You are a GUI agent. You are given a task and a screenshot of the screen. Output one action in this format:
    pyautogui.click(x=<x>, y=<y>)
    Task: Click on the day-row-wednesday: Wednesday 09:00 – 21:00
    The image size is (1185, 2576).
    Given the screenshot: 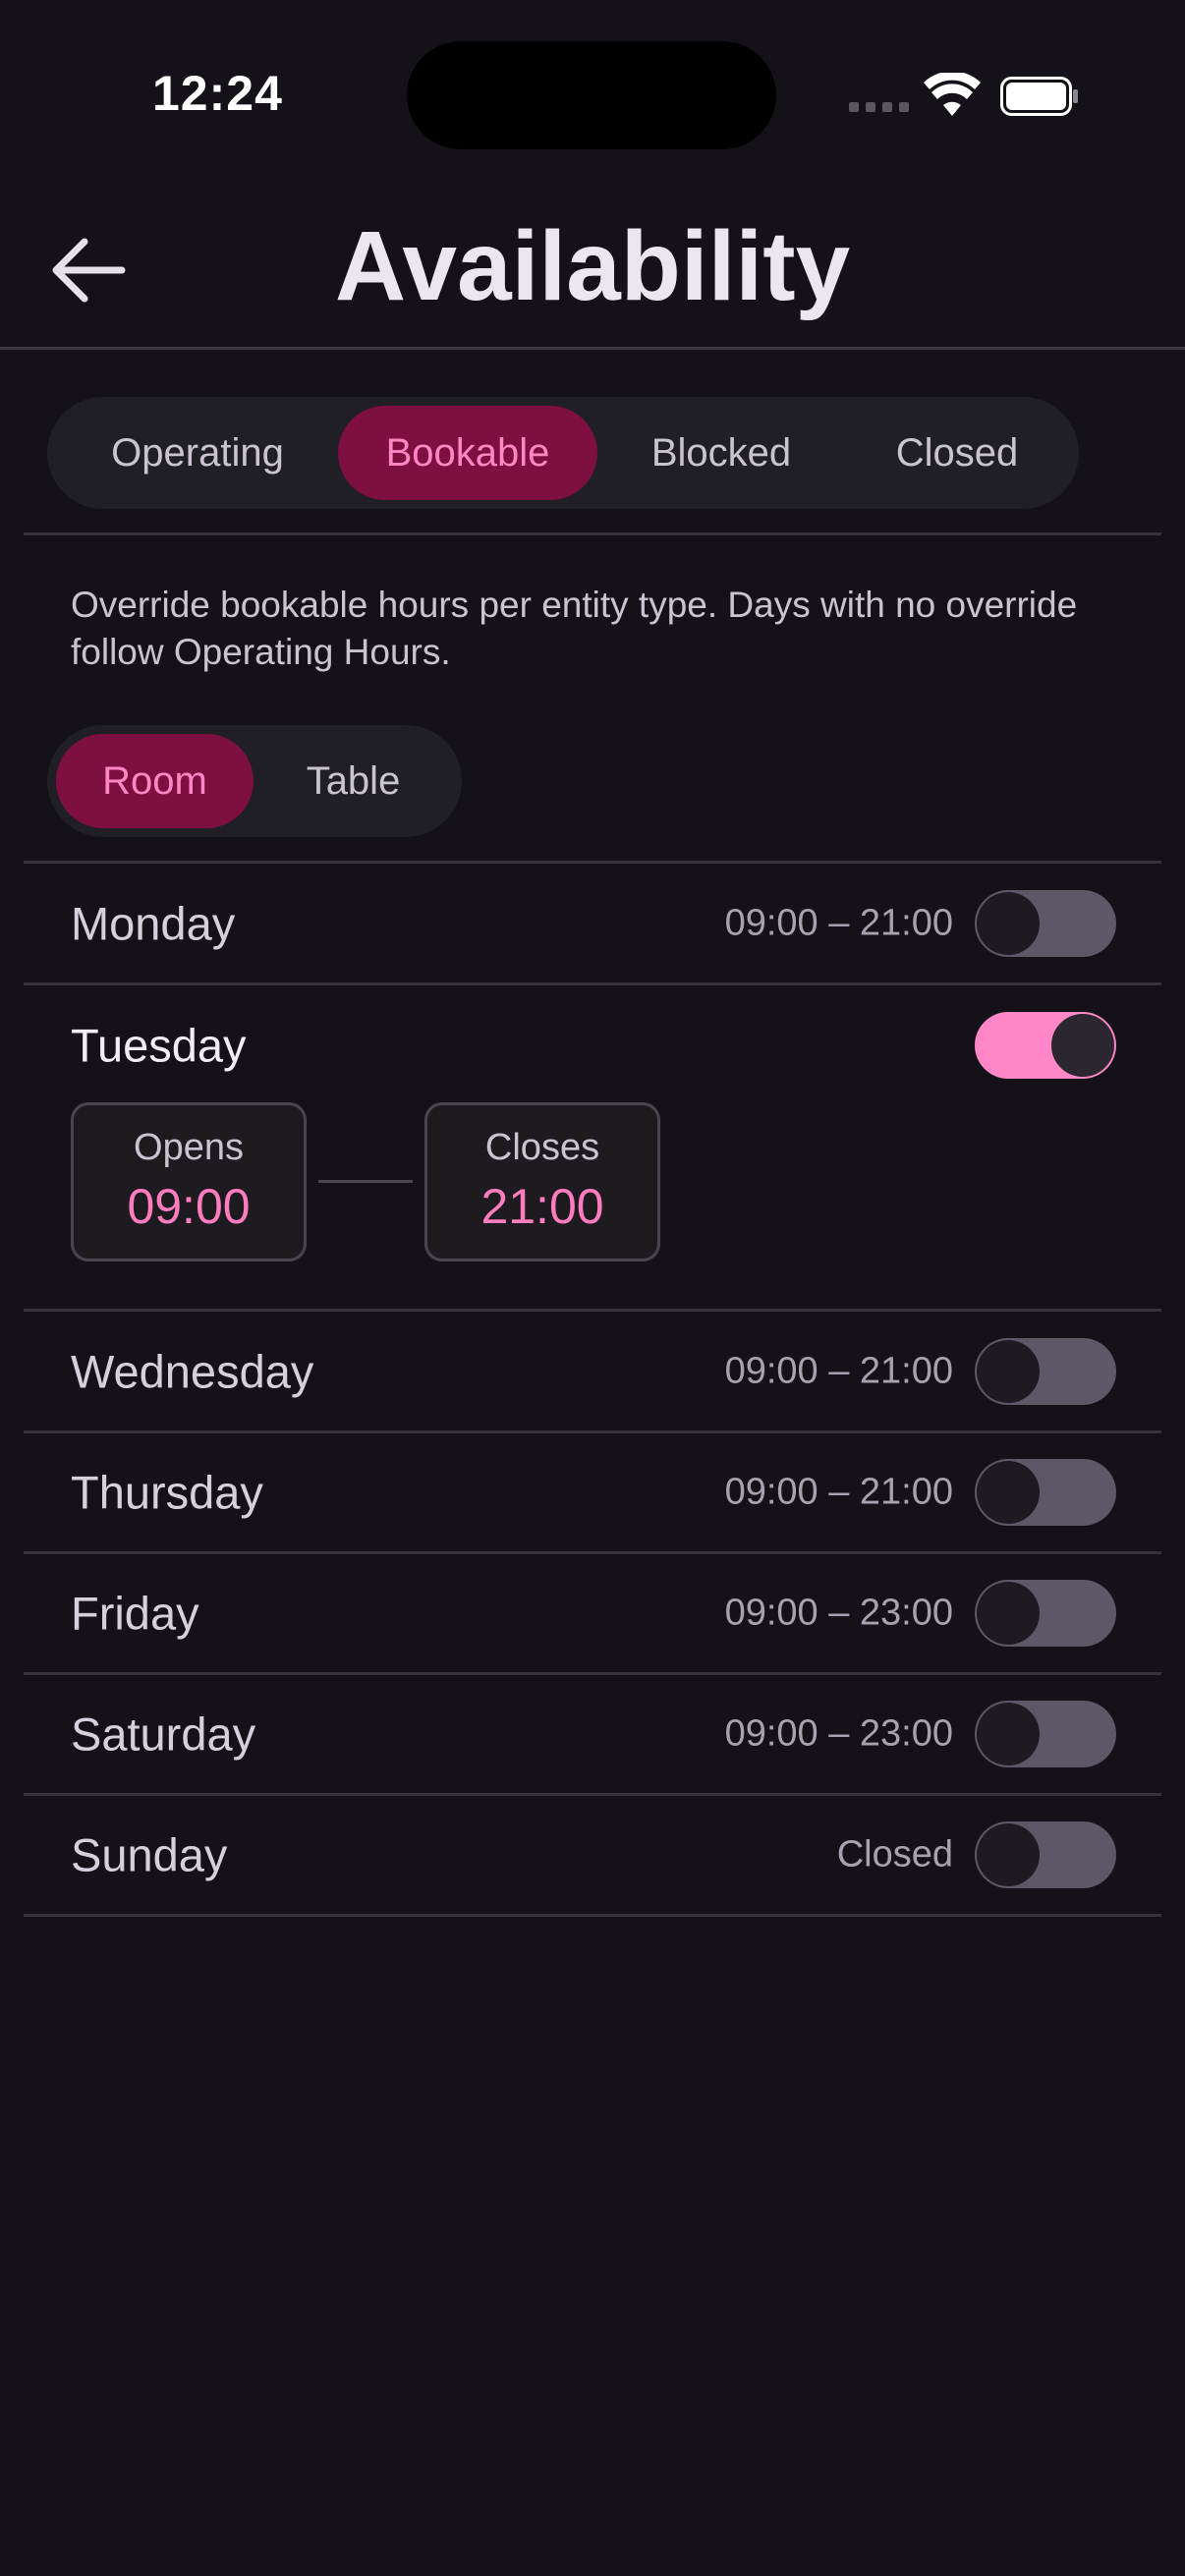 What is the action you would take?
    pyautogui.click(x=592, y=1371)
    